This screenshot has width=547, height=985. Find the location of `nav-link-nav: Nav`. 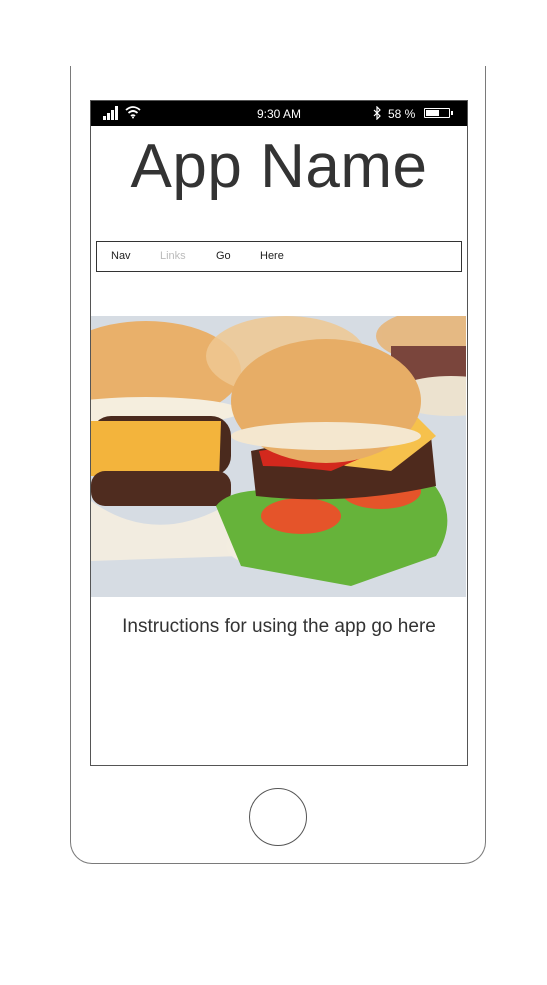

nav-link-nav: Nav is located at coordinates (121, 256).